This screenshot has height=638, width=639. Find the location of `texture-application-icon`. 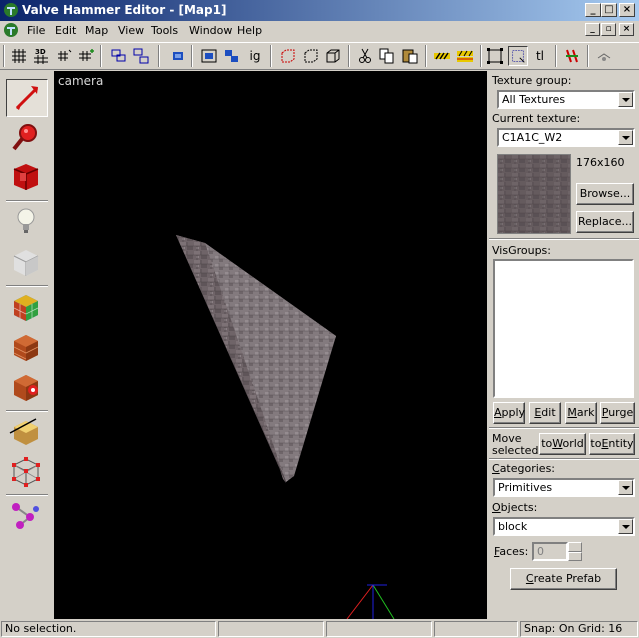

texture-application-icon is located at coordinates (27, 308).